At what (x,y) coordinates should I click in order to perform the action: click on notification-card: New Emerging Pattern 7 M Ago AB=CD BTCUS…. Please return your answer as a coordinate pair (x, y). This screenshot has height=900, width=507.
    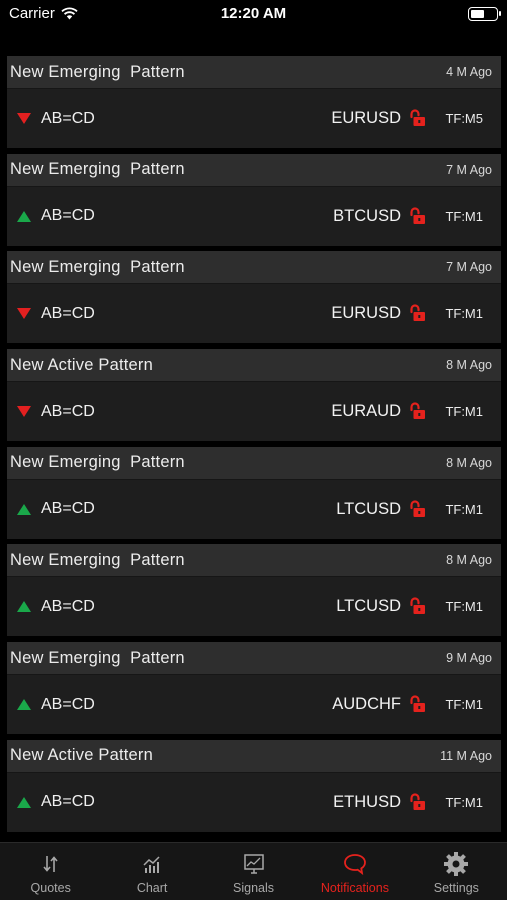
    Looking at the image, I should click on (254, 199).